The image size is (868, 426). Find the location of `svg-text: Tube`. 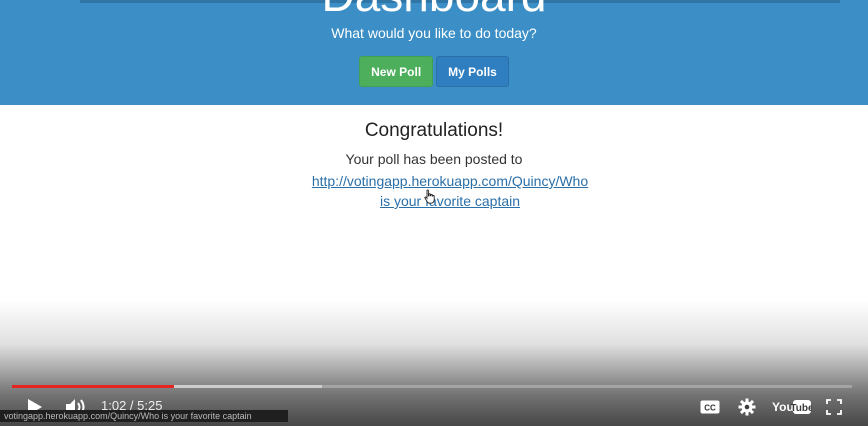

svg-text: Tube is located at coordinates (801, 408).